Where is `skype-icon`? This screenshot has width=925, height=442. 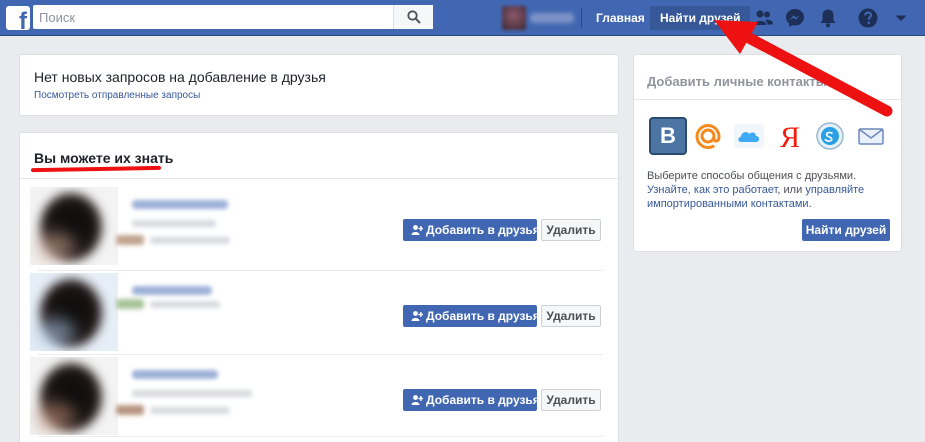 skype-icon is located at coordinates (830, 136).